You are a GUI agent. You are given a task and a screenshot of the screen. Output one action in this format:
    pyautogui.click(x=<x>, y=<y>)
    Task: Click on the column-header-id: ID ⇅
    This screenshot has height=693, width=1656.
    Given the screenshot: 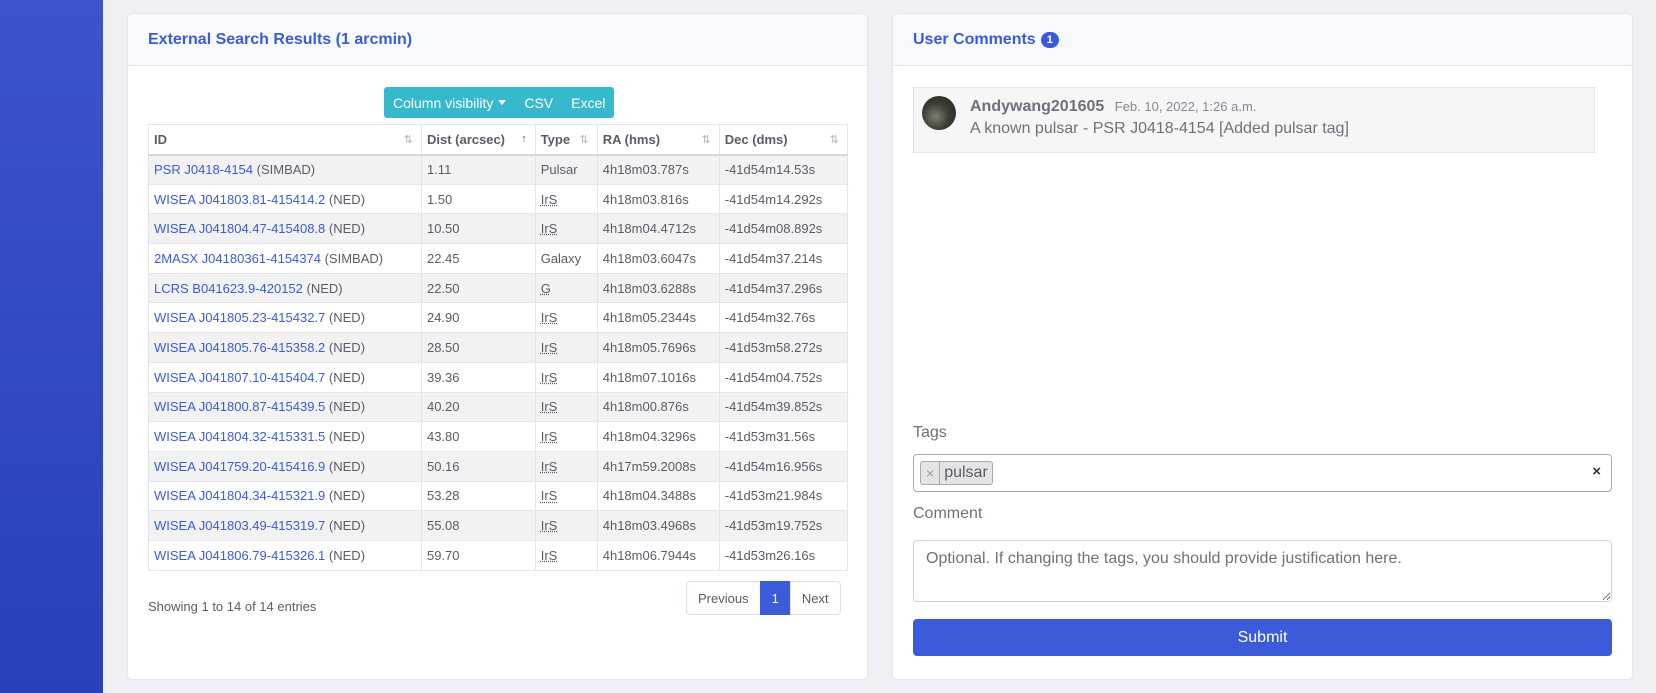 What is the action you would take?
    pyautogui.click(x=285, y=140)
    